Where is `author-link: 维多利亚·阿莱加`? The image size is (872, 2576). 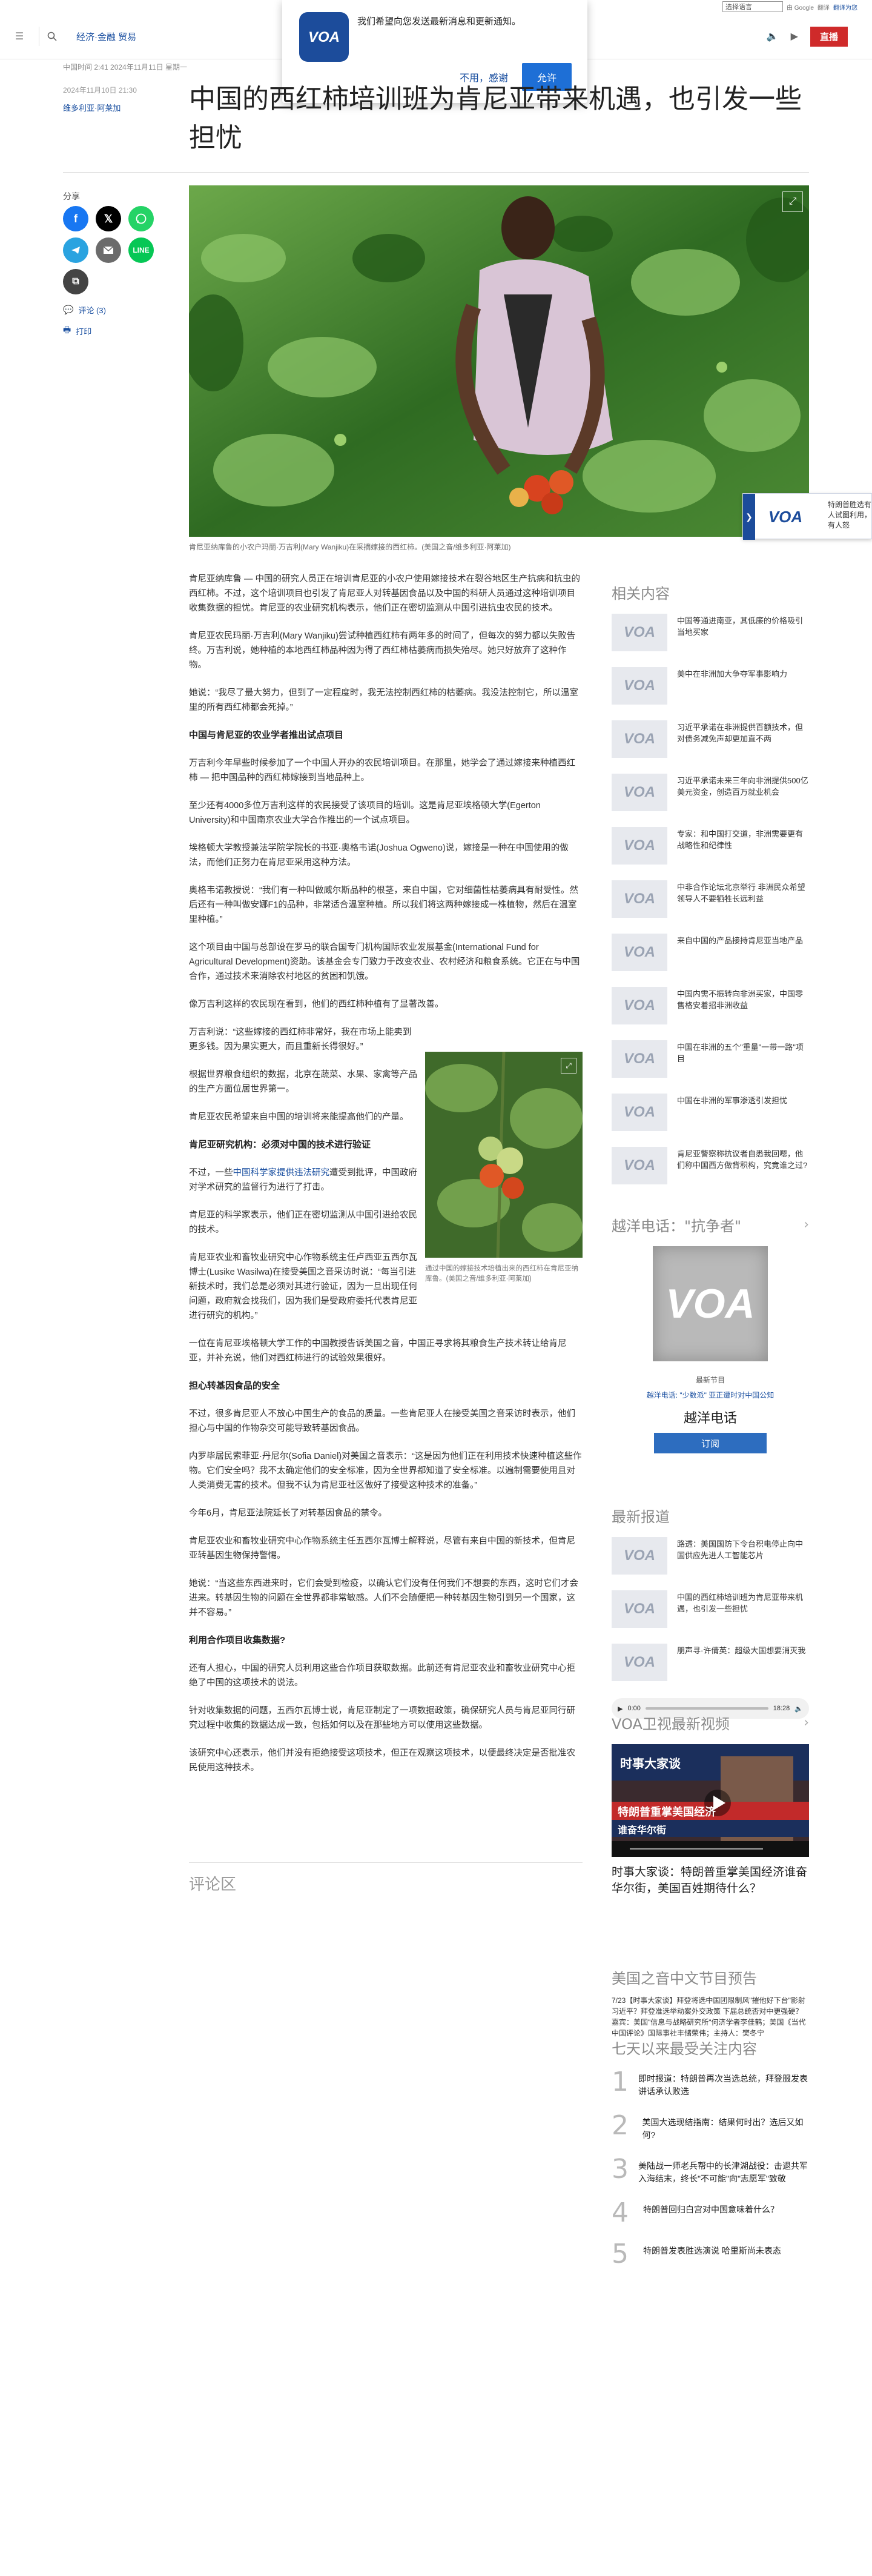 author-link: 维多利亚·阿莱加 is located at coordinates (92, 108).